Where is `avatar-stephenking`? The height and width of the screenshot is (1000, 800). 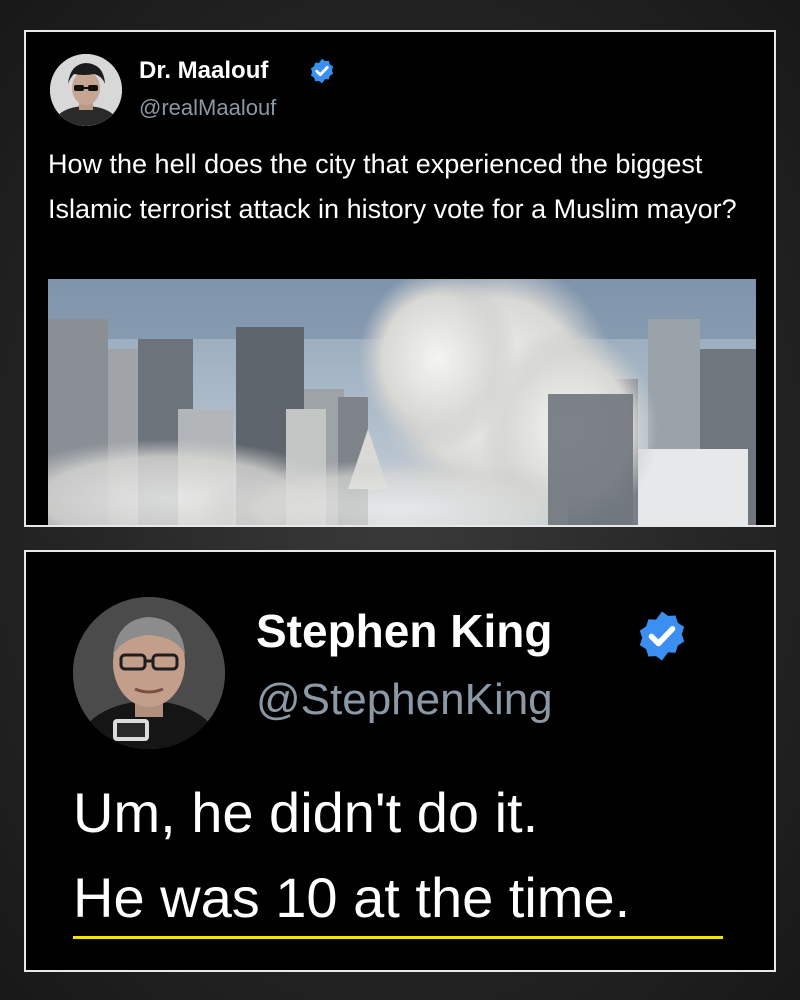
avatar-stephenking is located at coordinates (149, 673).